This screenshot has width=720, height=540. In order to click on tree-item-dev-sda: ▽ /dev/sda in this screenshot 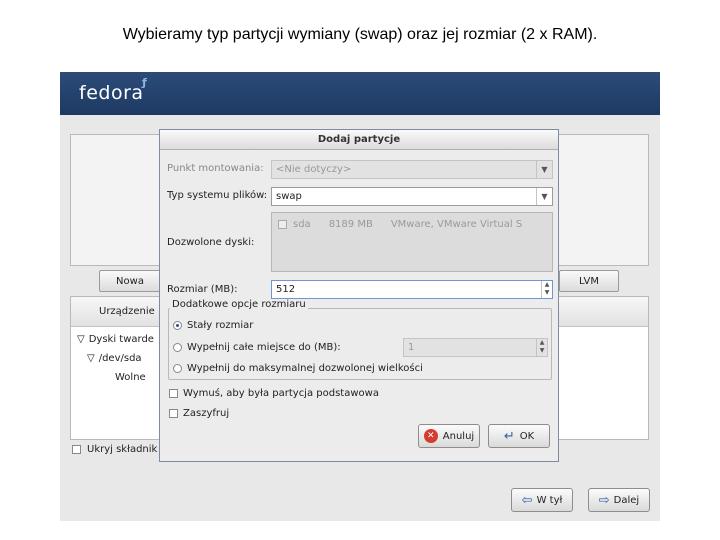, I will do `click(114, 358)`.